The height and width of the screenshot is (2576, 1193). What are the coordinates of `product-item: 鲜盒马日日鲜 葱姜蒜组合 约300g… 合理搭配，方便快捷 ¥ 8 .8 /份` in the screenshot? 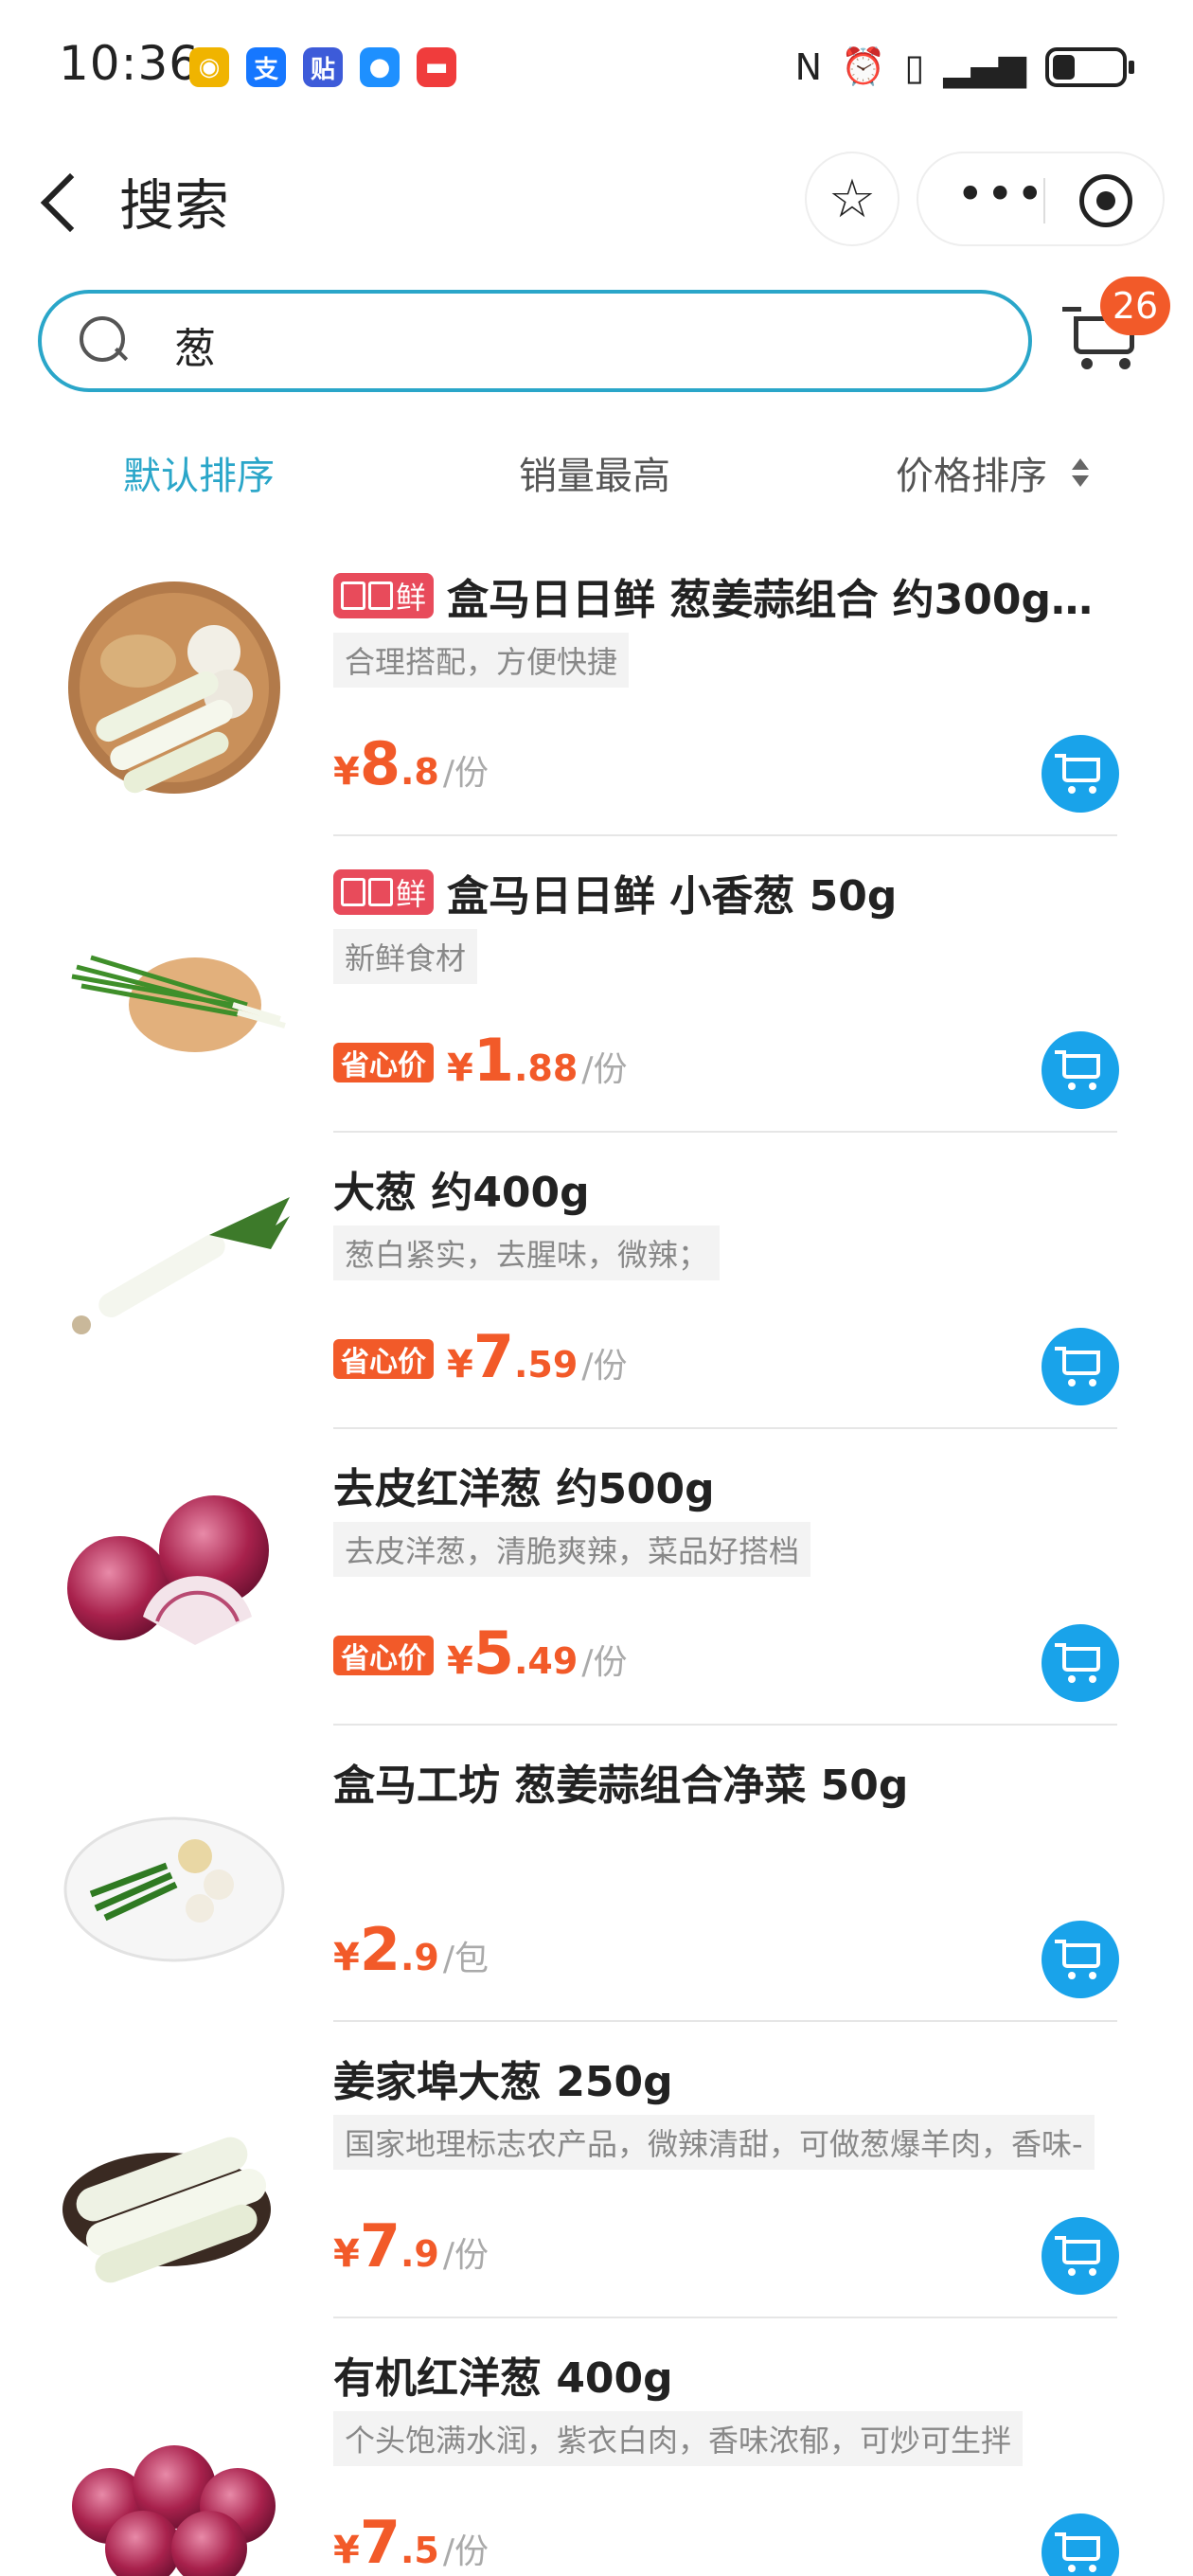 It's located at (596, 688).